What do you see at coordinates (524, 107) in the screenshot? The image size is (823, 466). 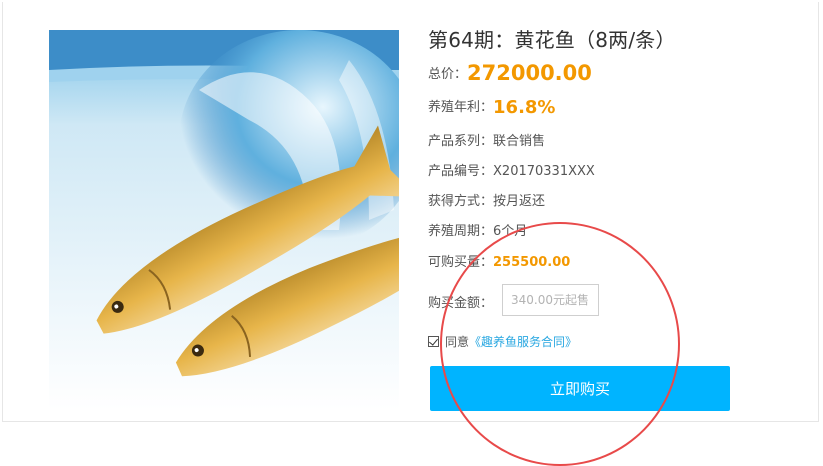 I see `annual-rate-value: 16.8%` at bounding box center [524, 107].